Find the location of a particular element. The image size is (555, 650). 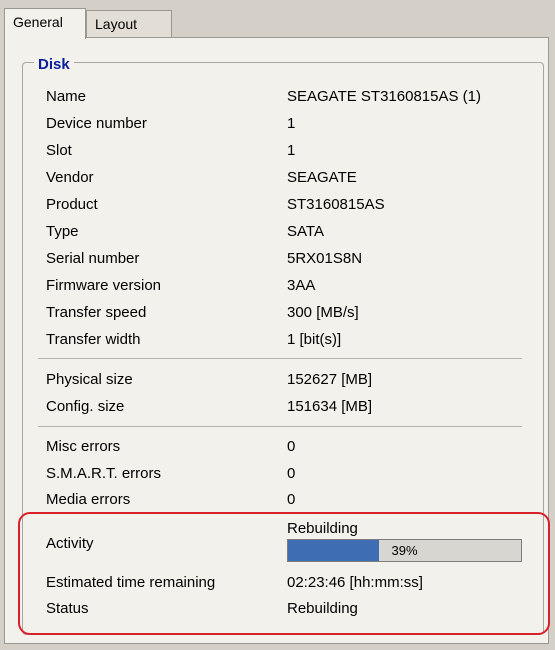

info-value: SEAGATE ST3160815AS (1) is located at coordinates (384, 96).